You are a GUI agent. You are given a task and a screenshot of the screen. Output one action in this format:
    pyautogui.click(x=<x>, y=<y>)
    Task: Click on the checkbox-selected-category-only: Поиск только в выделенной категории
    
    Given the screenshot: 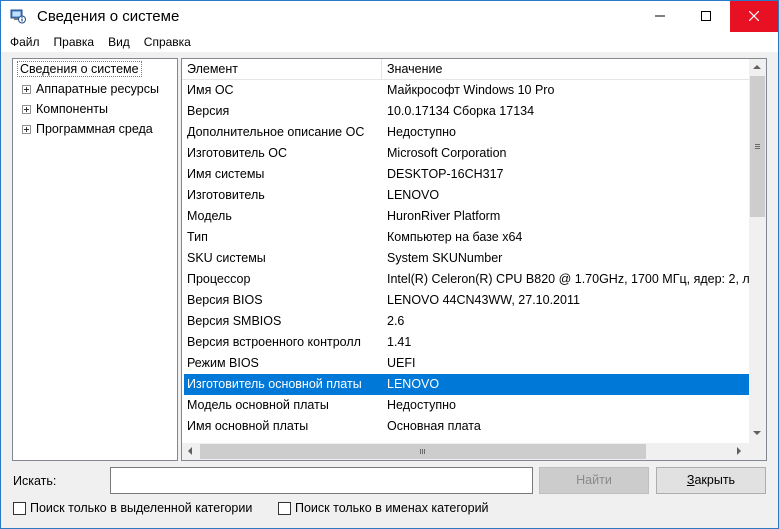 What is the action you would take?
    pyautogui.click(x=132, y=508)
    